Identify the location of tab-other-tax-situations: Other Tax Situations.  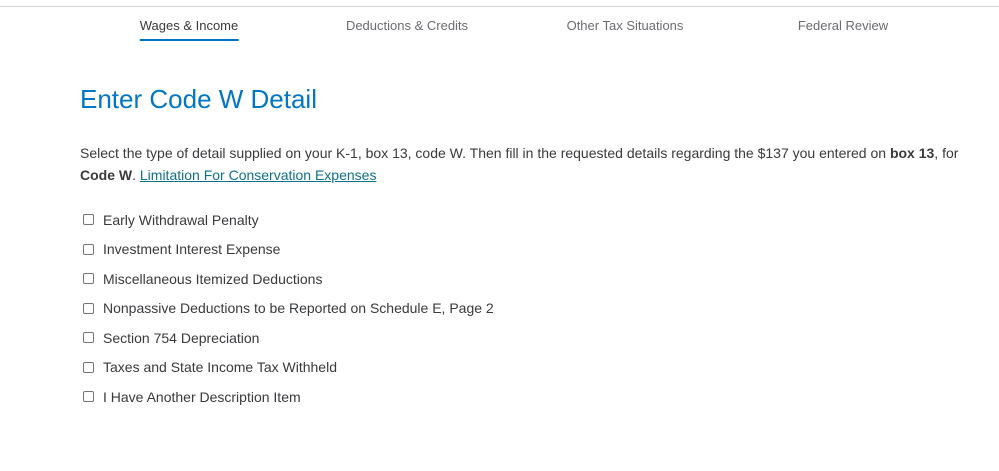
(625, 25).